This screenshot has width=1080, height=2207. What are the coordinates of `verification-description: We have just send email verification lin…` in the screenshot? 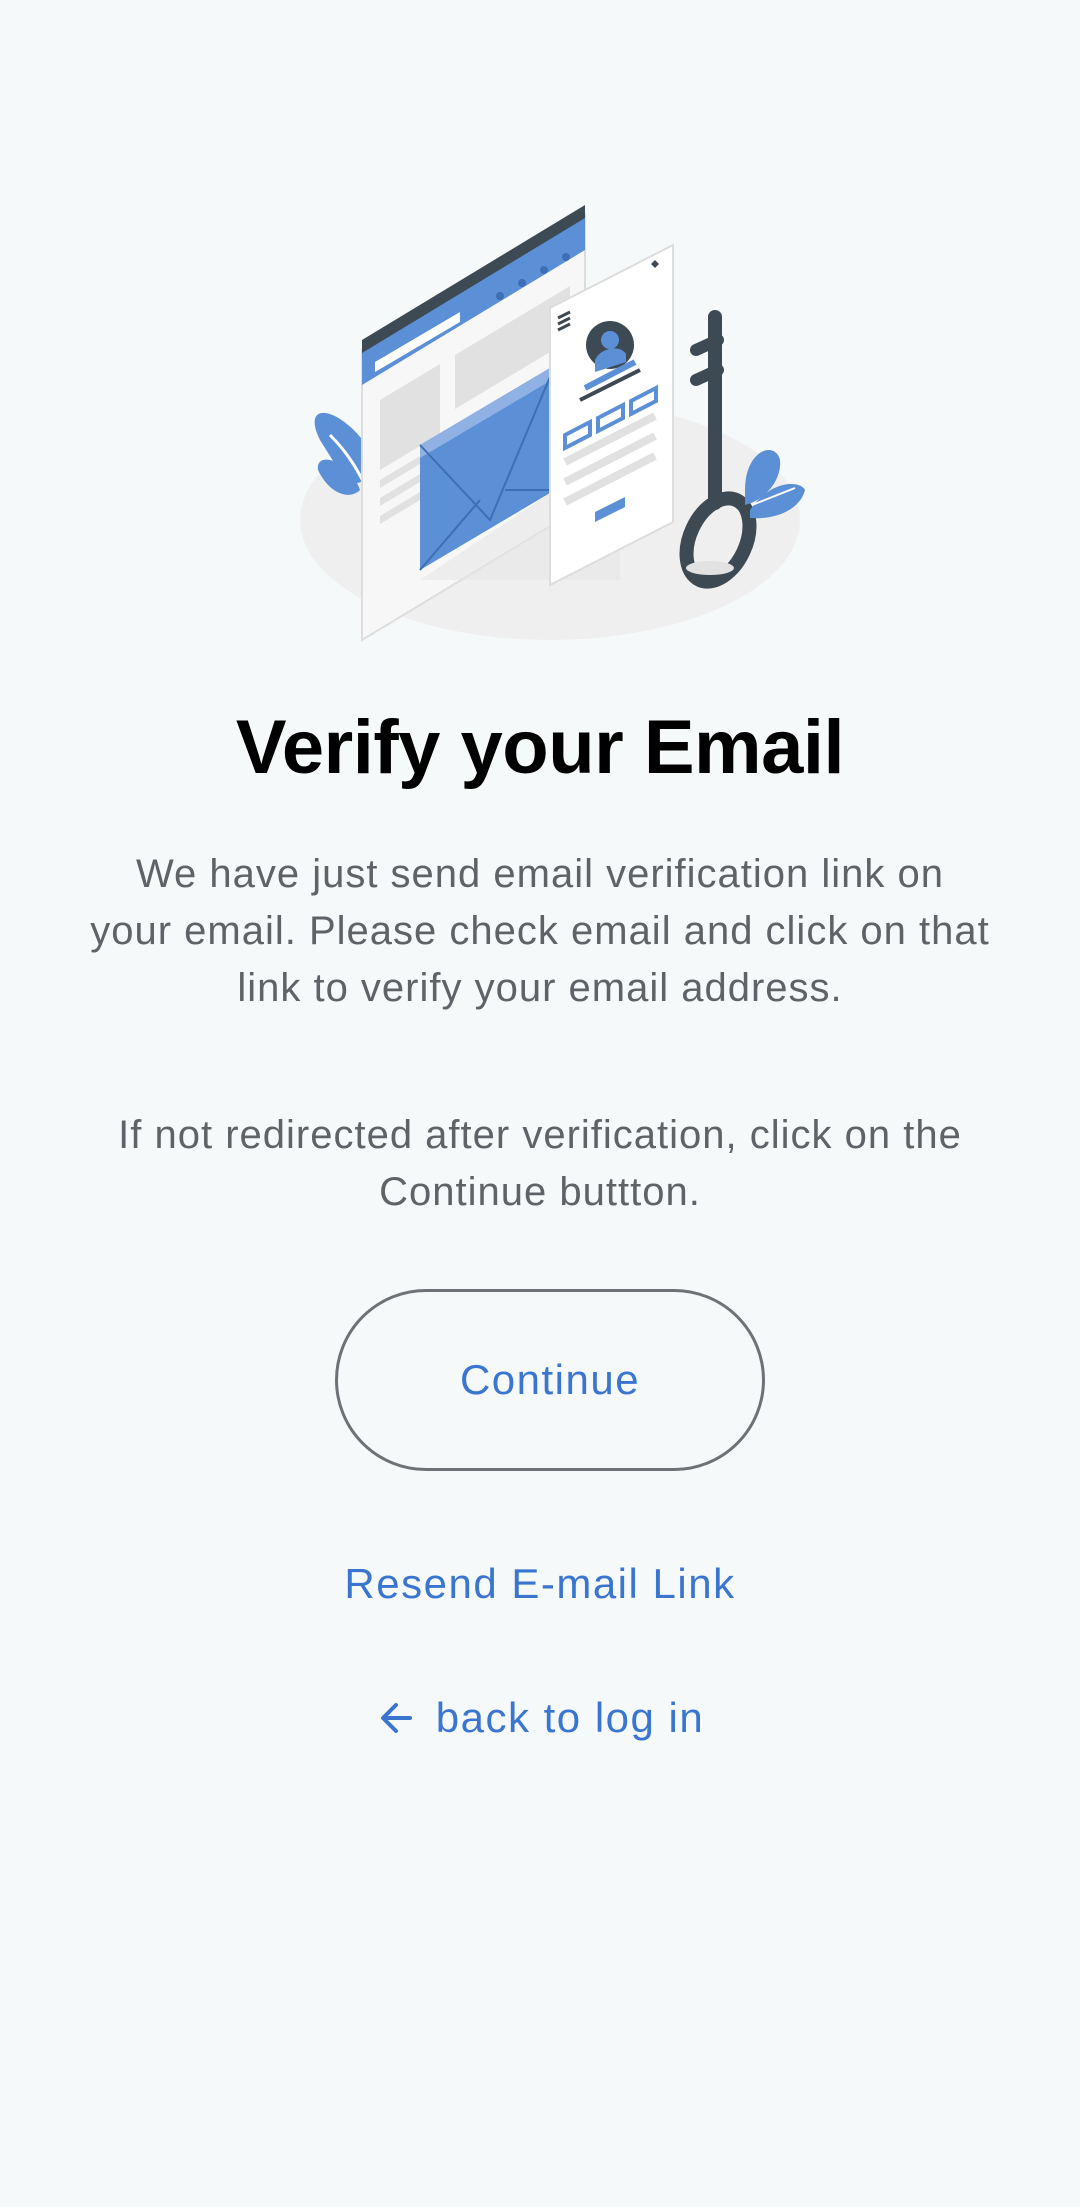 It's located at (540, 931).